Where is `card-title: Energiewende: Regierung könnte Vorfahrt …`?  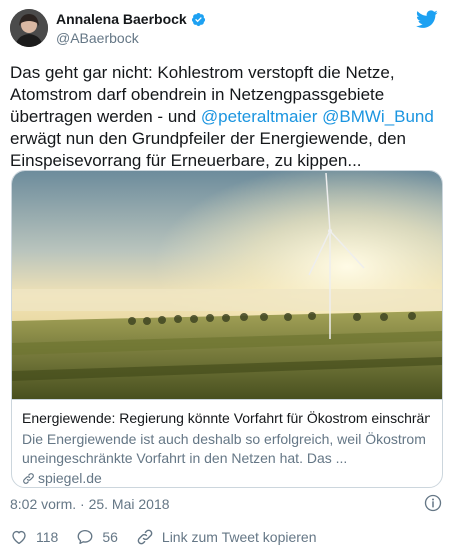
card-title: Energiewende: Regierung könnte Vorfahrt … is located at coordinates (226, 418).